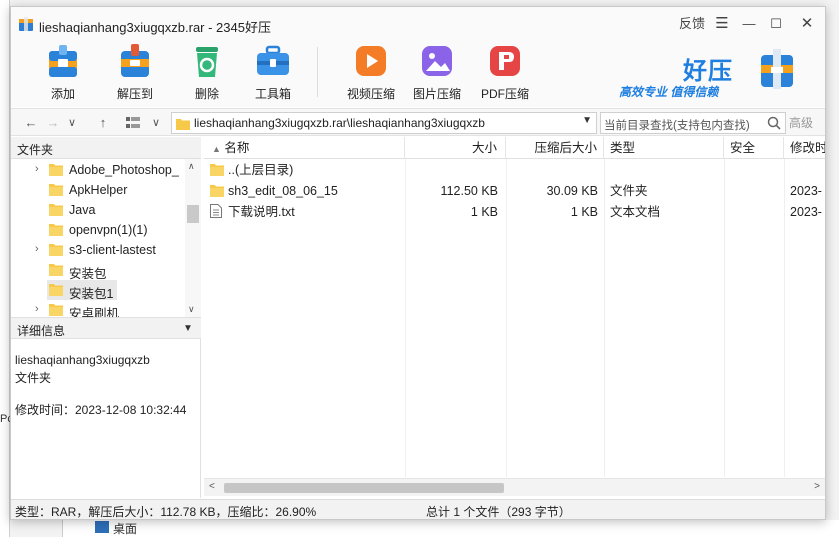 The width and height of the screenshot is (839, 537). I want to click on extract-to-button: 解压到, so click(135, 72).